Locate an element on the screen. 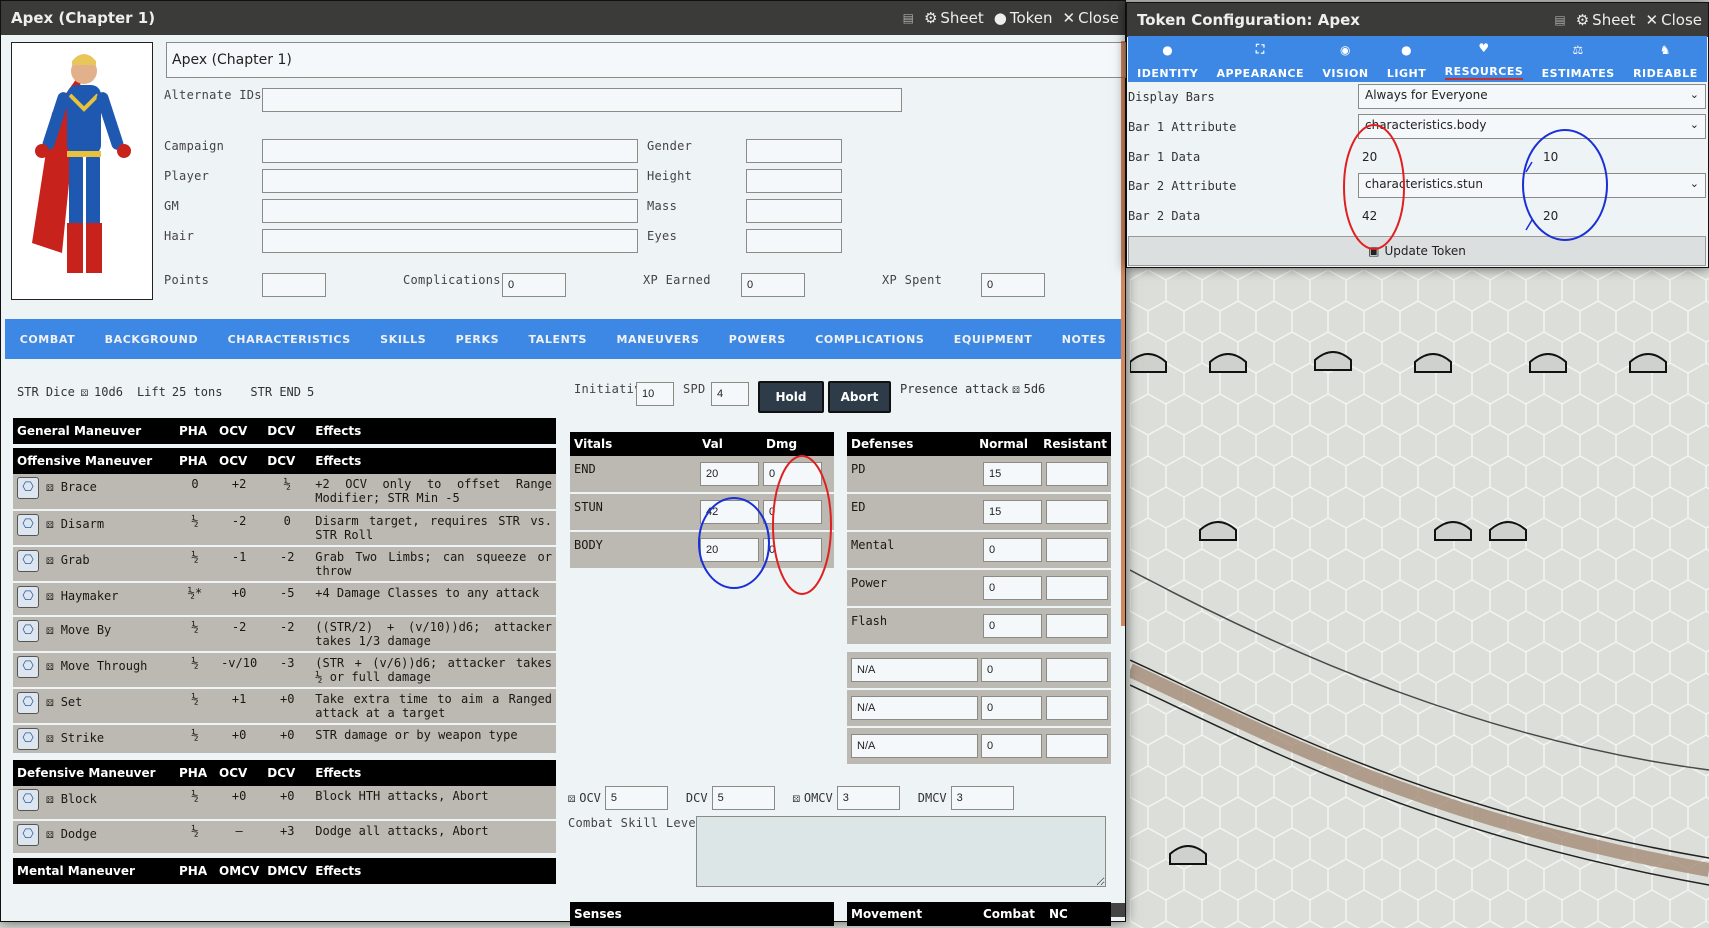 This screenshot has height=928, width=1709. character-name-input is located at coordinates (646, 60).